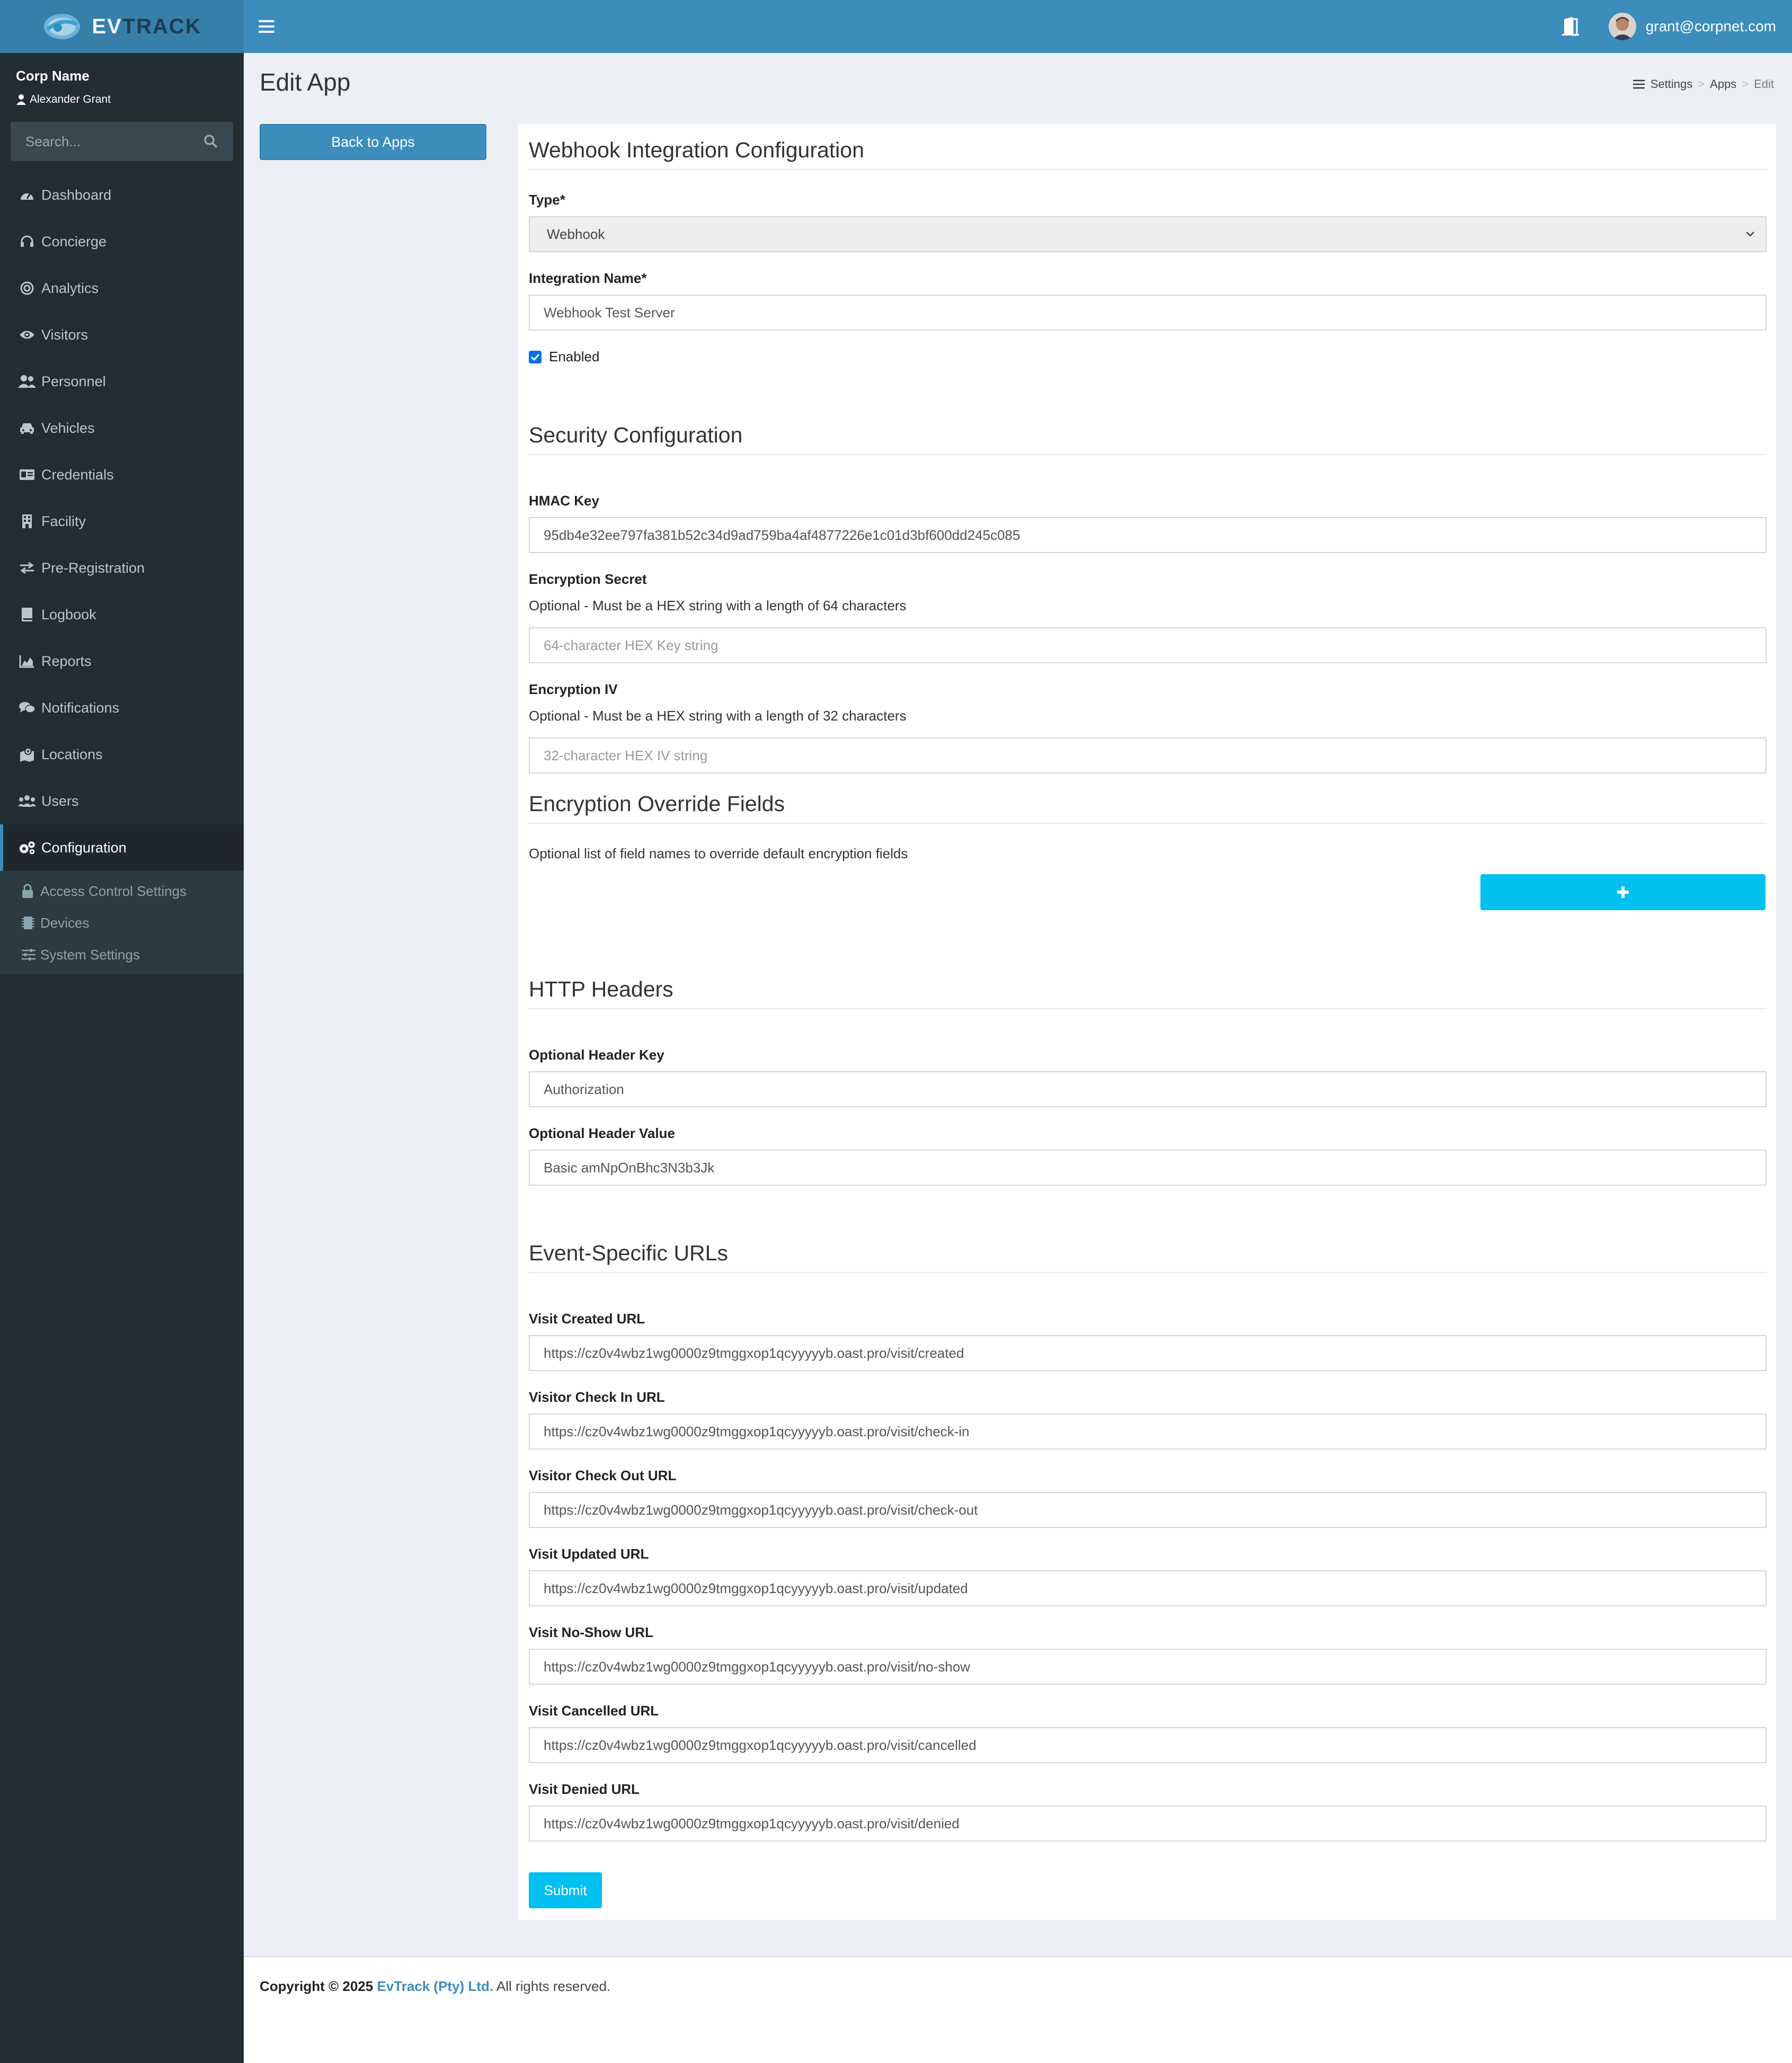 This screenshot has height=2063, width=1792. What do you see at coordinates (896, 26) in the screenshot?
I see `top-navbar: EVTRACK grant@corpnet.com` at bounding box center [896, 26].